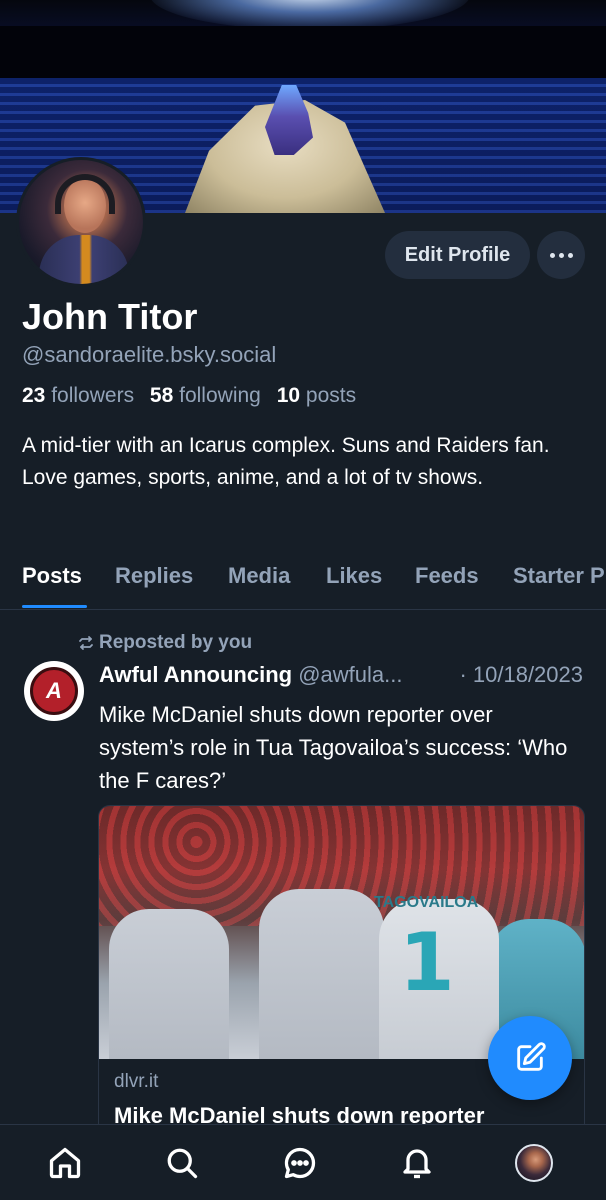 This screenshot has height=1200, width=606. What do you see at coordinates (427, 962) in the screenshot?
I see `jersey-number: 1` at bounding box center [427, 962].